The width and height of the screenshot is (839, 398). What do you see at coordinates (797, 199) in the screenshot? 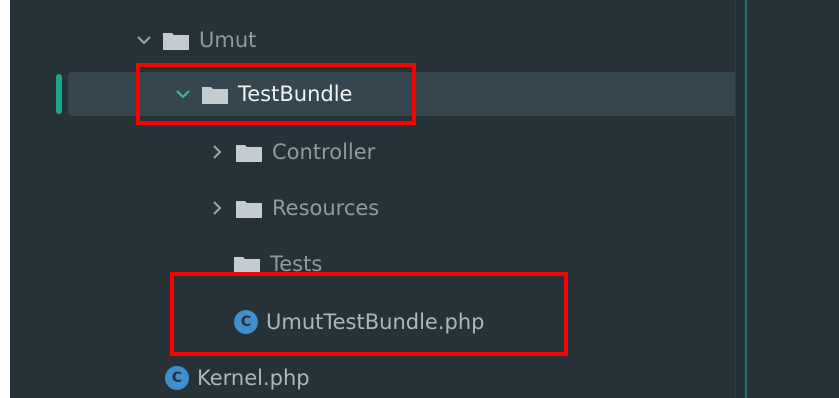
I see `editor-area` at bounding box center [797, 199].